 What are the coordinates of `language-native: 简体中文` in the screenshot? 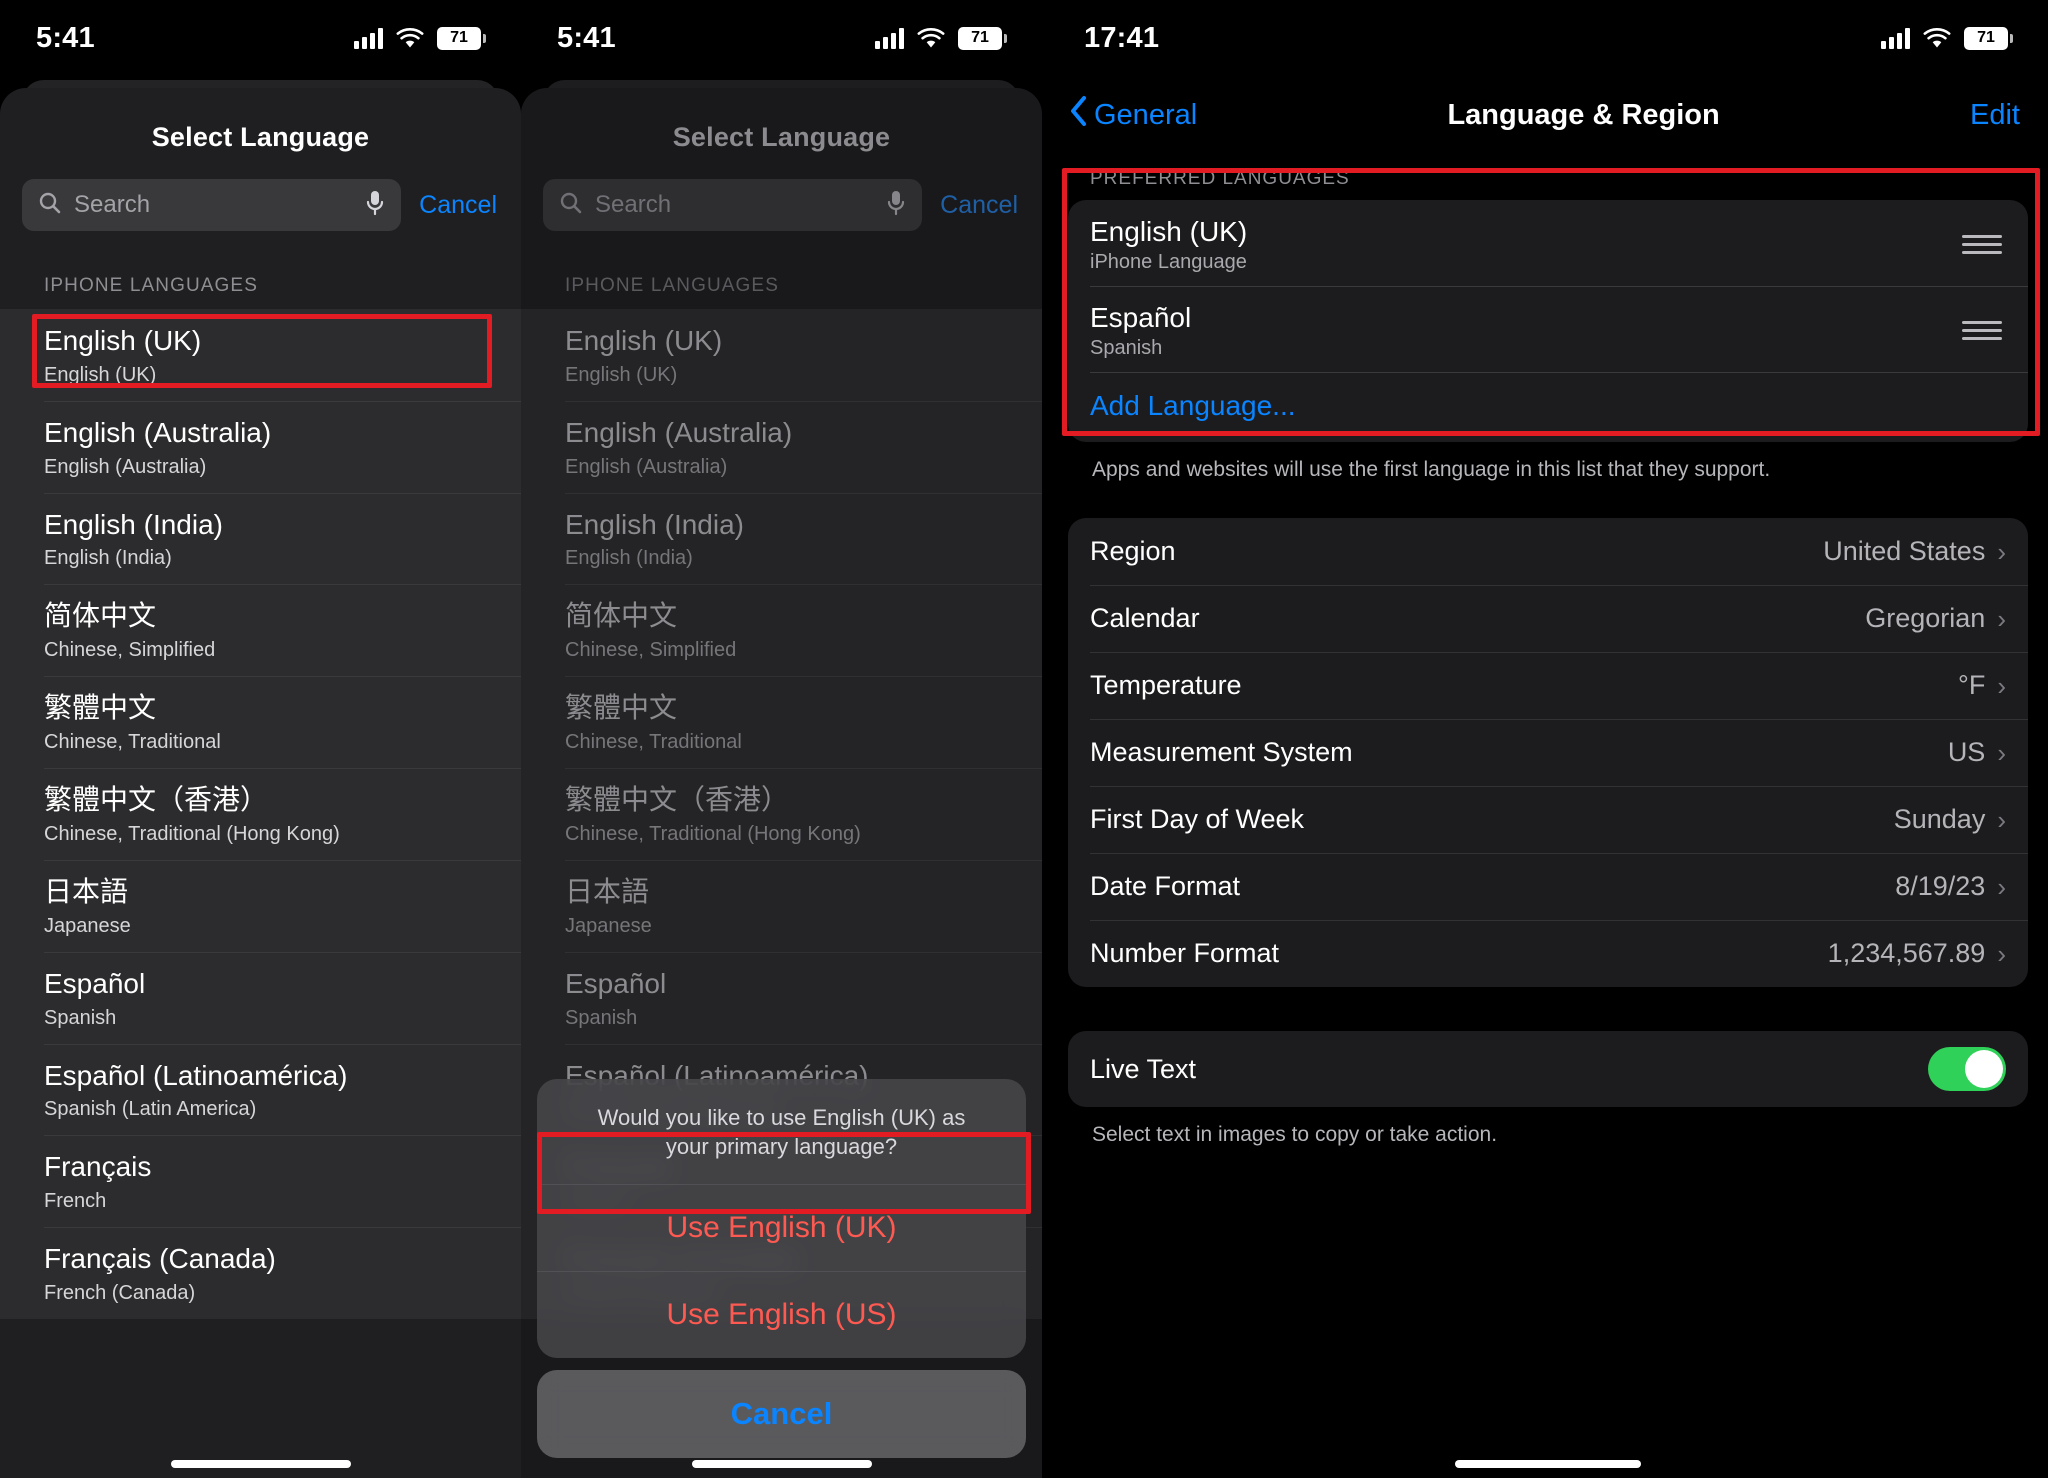 It's located at (100, 616).